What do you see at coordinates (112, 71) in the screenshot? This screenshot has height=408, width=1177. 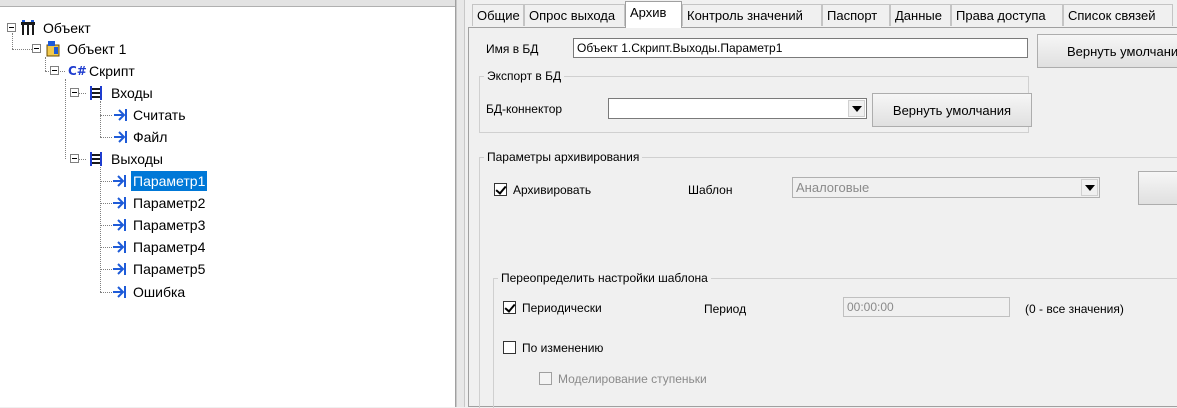 I see `tree-item-label: Скрипт` at bounding box center [112, 71].